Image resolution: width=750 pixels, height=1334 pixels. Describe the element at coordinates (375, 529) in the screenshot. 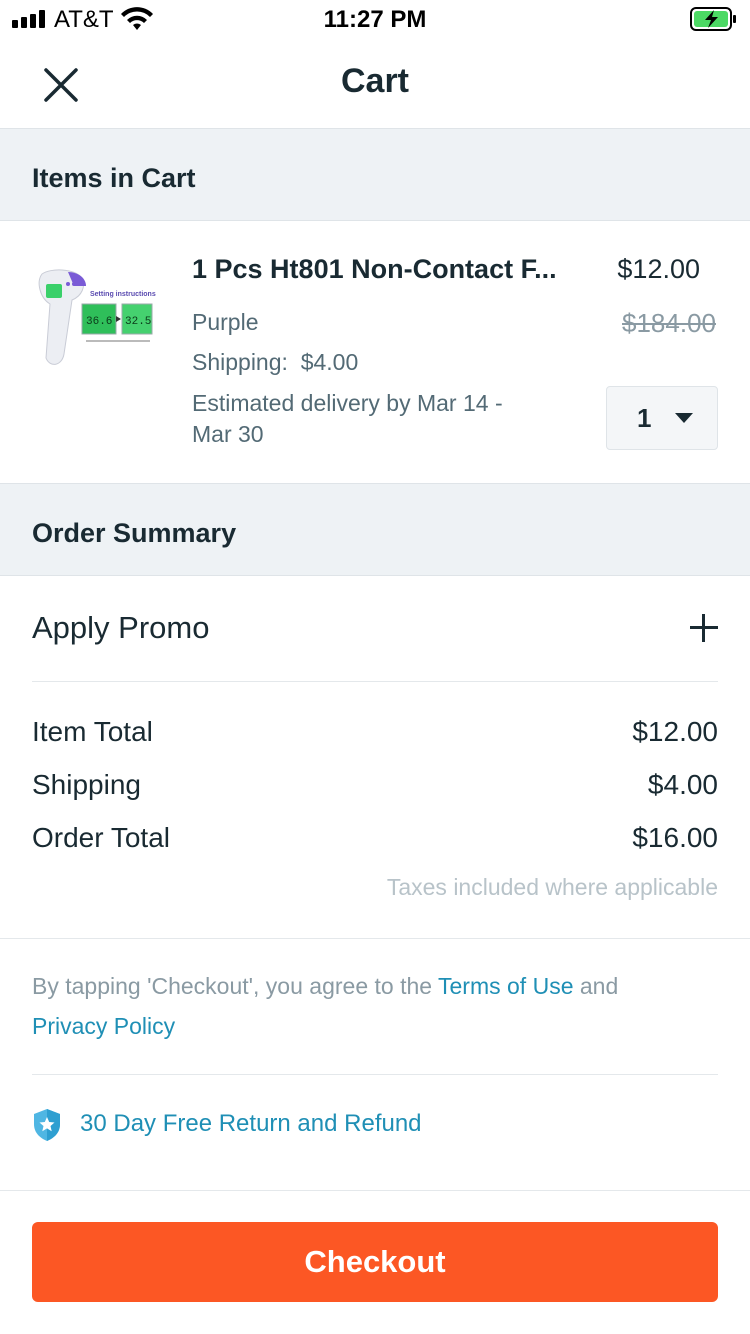

I see `order-summary-header: Order Summary` at that location.